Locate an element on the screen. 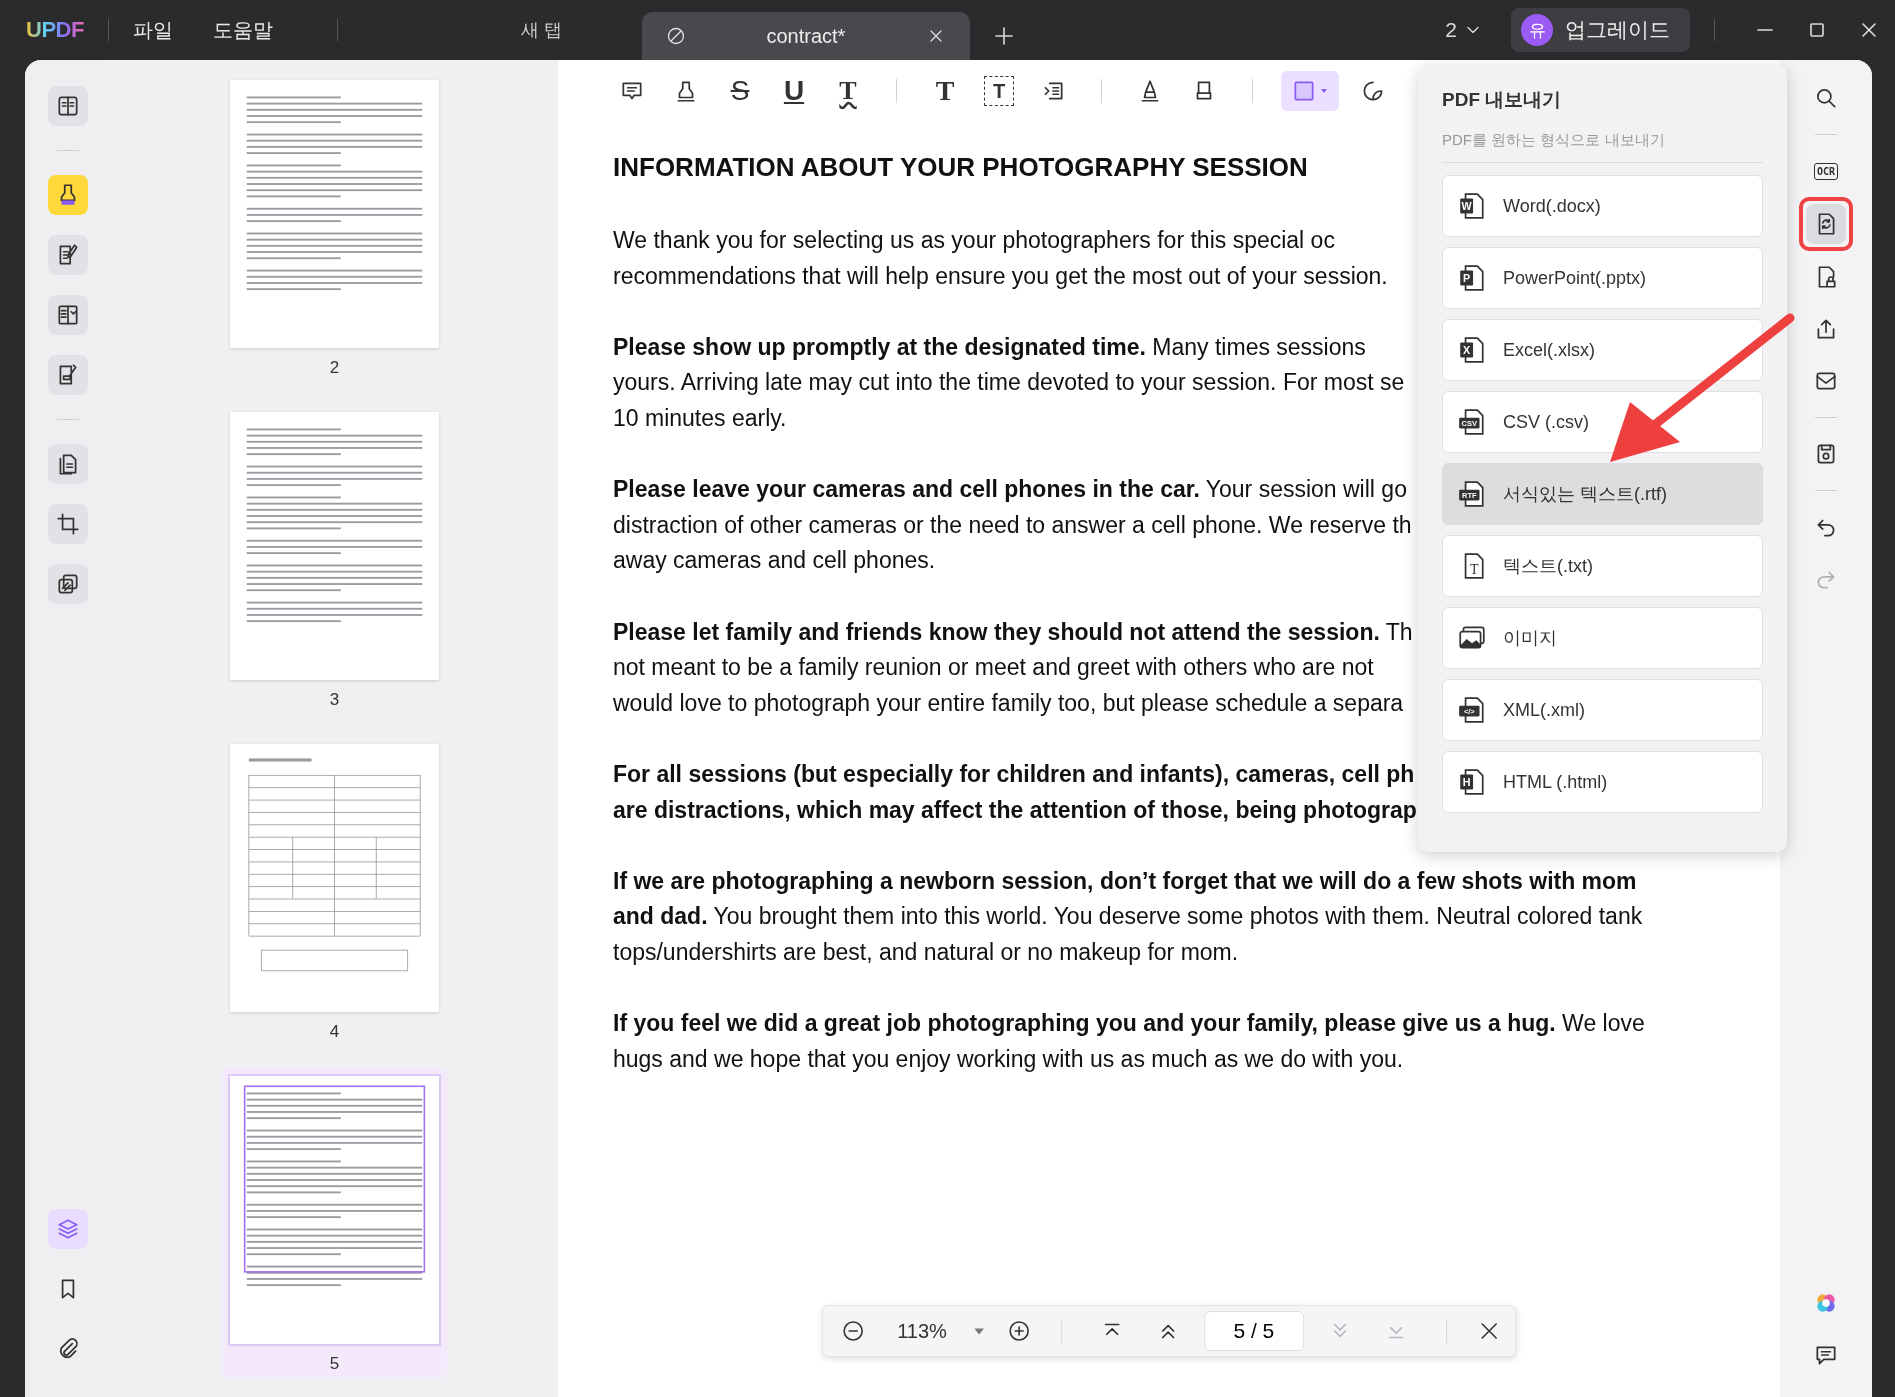 The image size is (1895, 1397). upgrade-button: 유 업그레이드 is located at coordinates (1600, 30).